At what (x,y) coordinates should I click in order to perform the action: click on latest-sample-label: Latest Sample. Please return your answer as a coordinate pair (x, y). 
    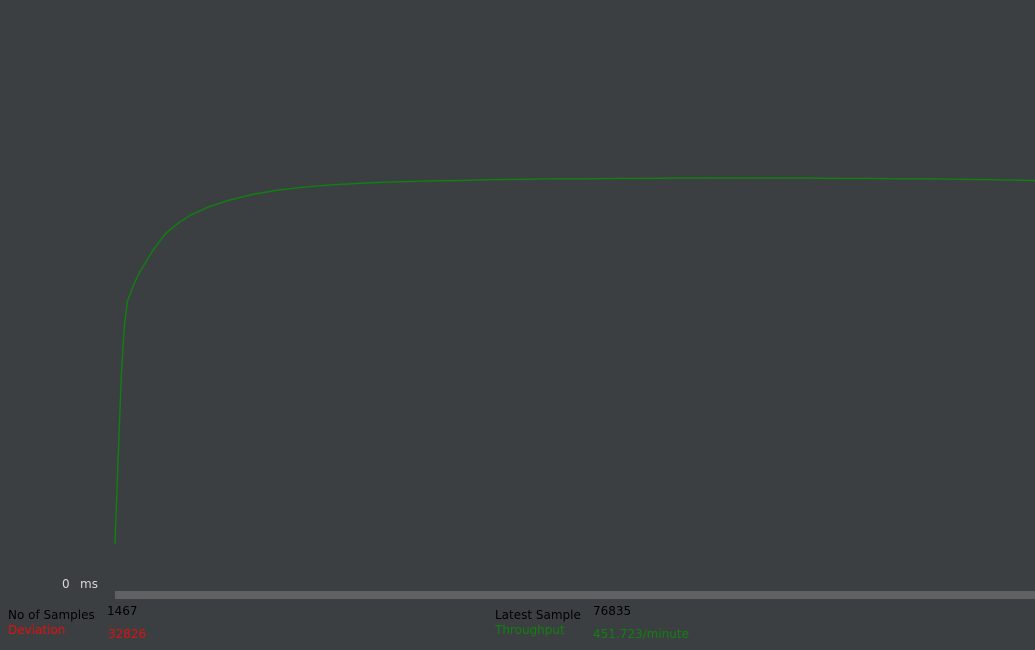
    Looking at the image, I should click on (538, 615).